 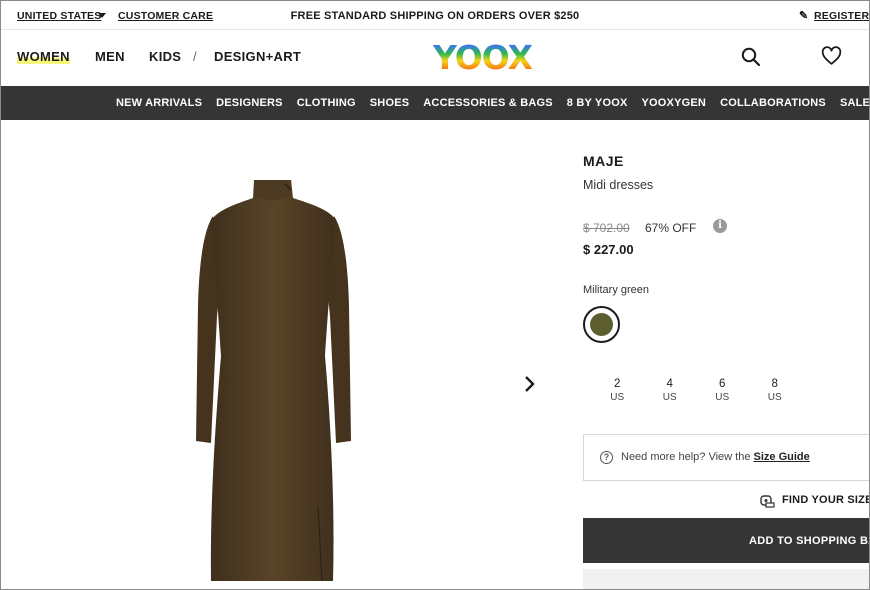 I want to click on sale-price: $ 227.00, so click(x=608, y=249).